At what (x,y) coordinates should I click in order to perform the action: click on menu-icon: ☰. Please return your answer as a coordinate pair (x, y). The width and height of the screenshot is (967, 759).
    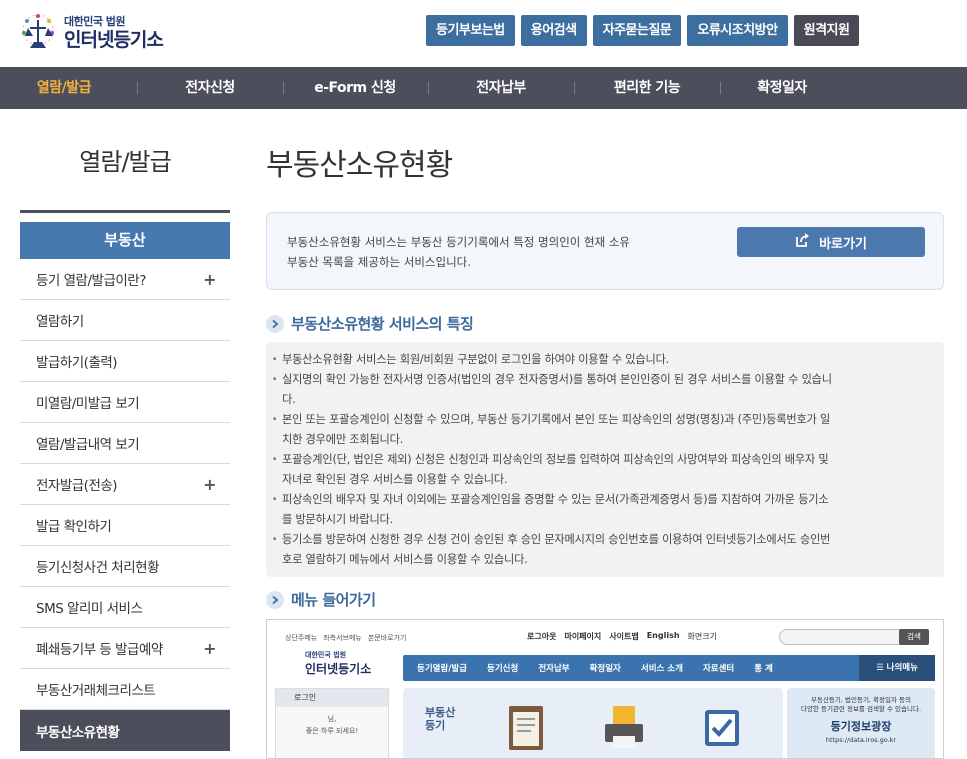
    Looking at the image, I should click on (880, 668).